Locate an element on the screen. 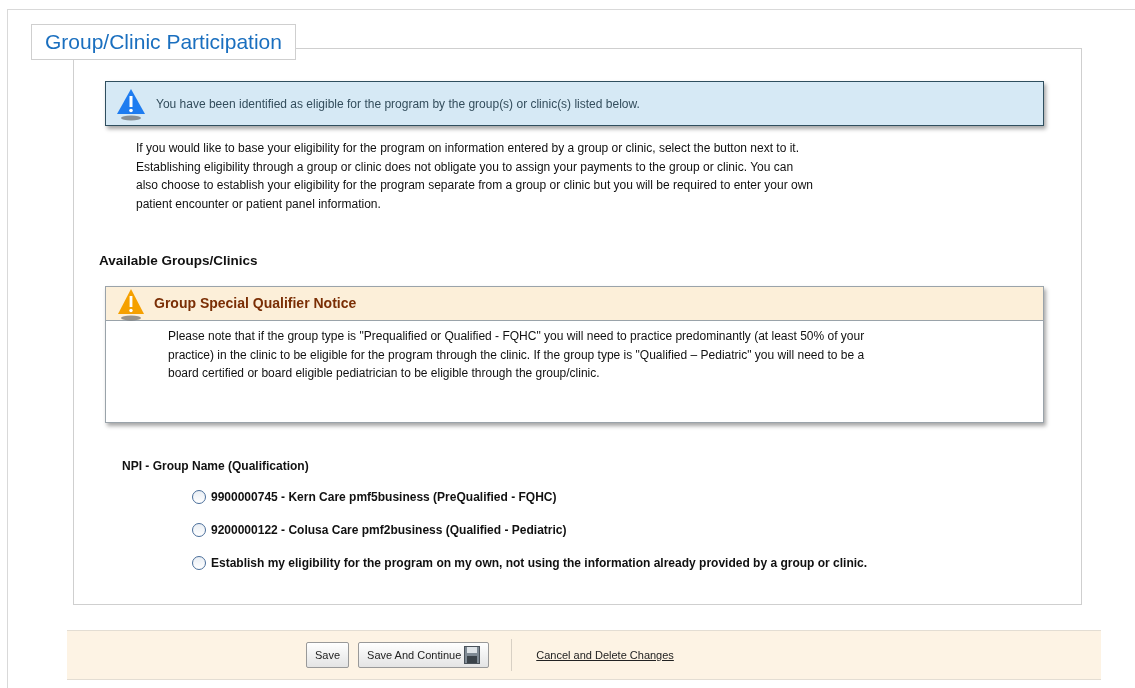  info-message: You have been identified as eligible for the program by the group(s) or clinic(s) listed below. is located at coordinates (398, 104).